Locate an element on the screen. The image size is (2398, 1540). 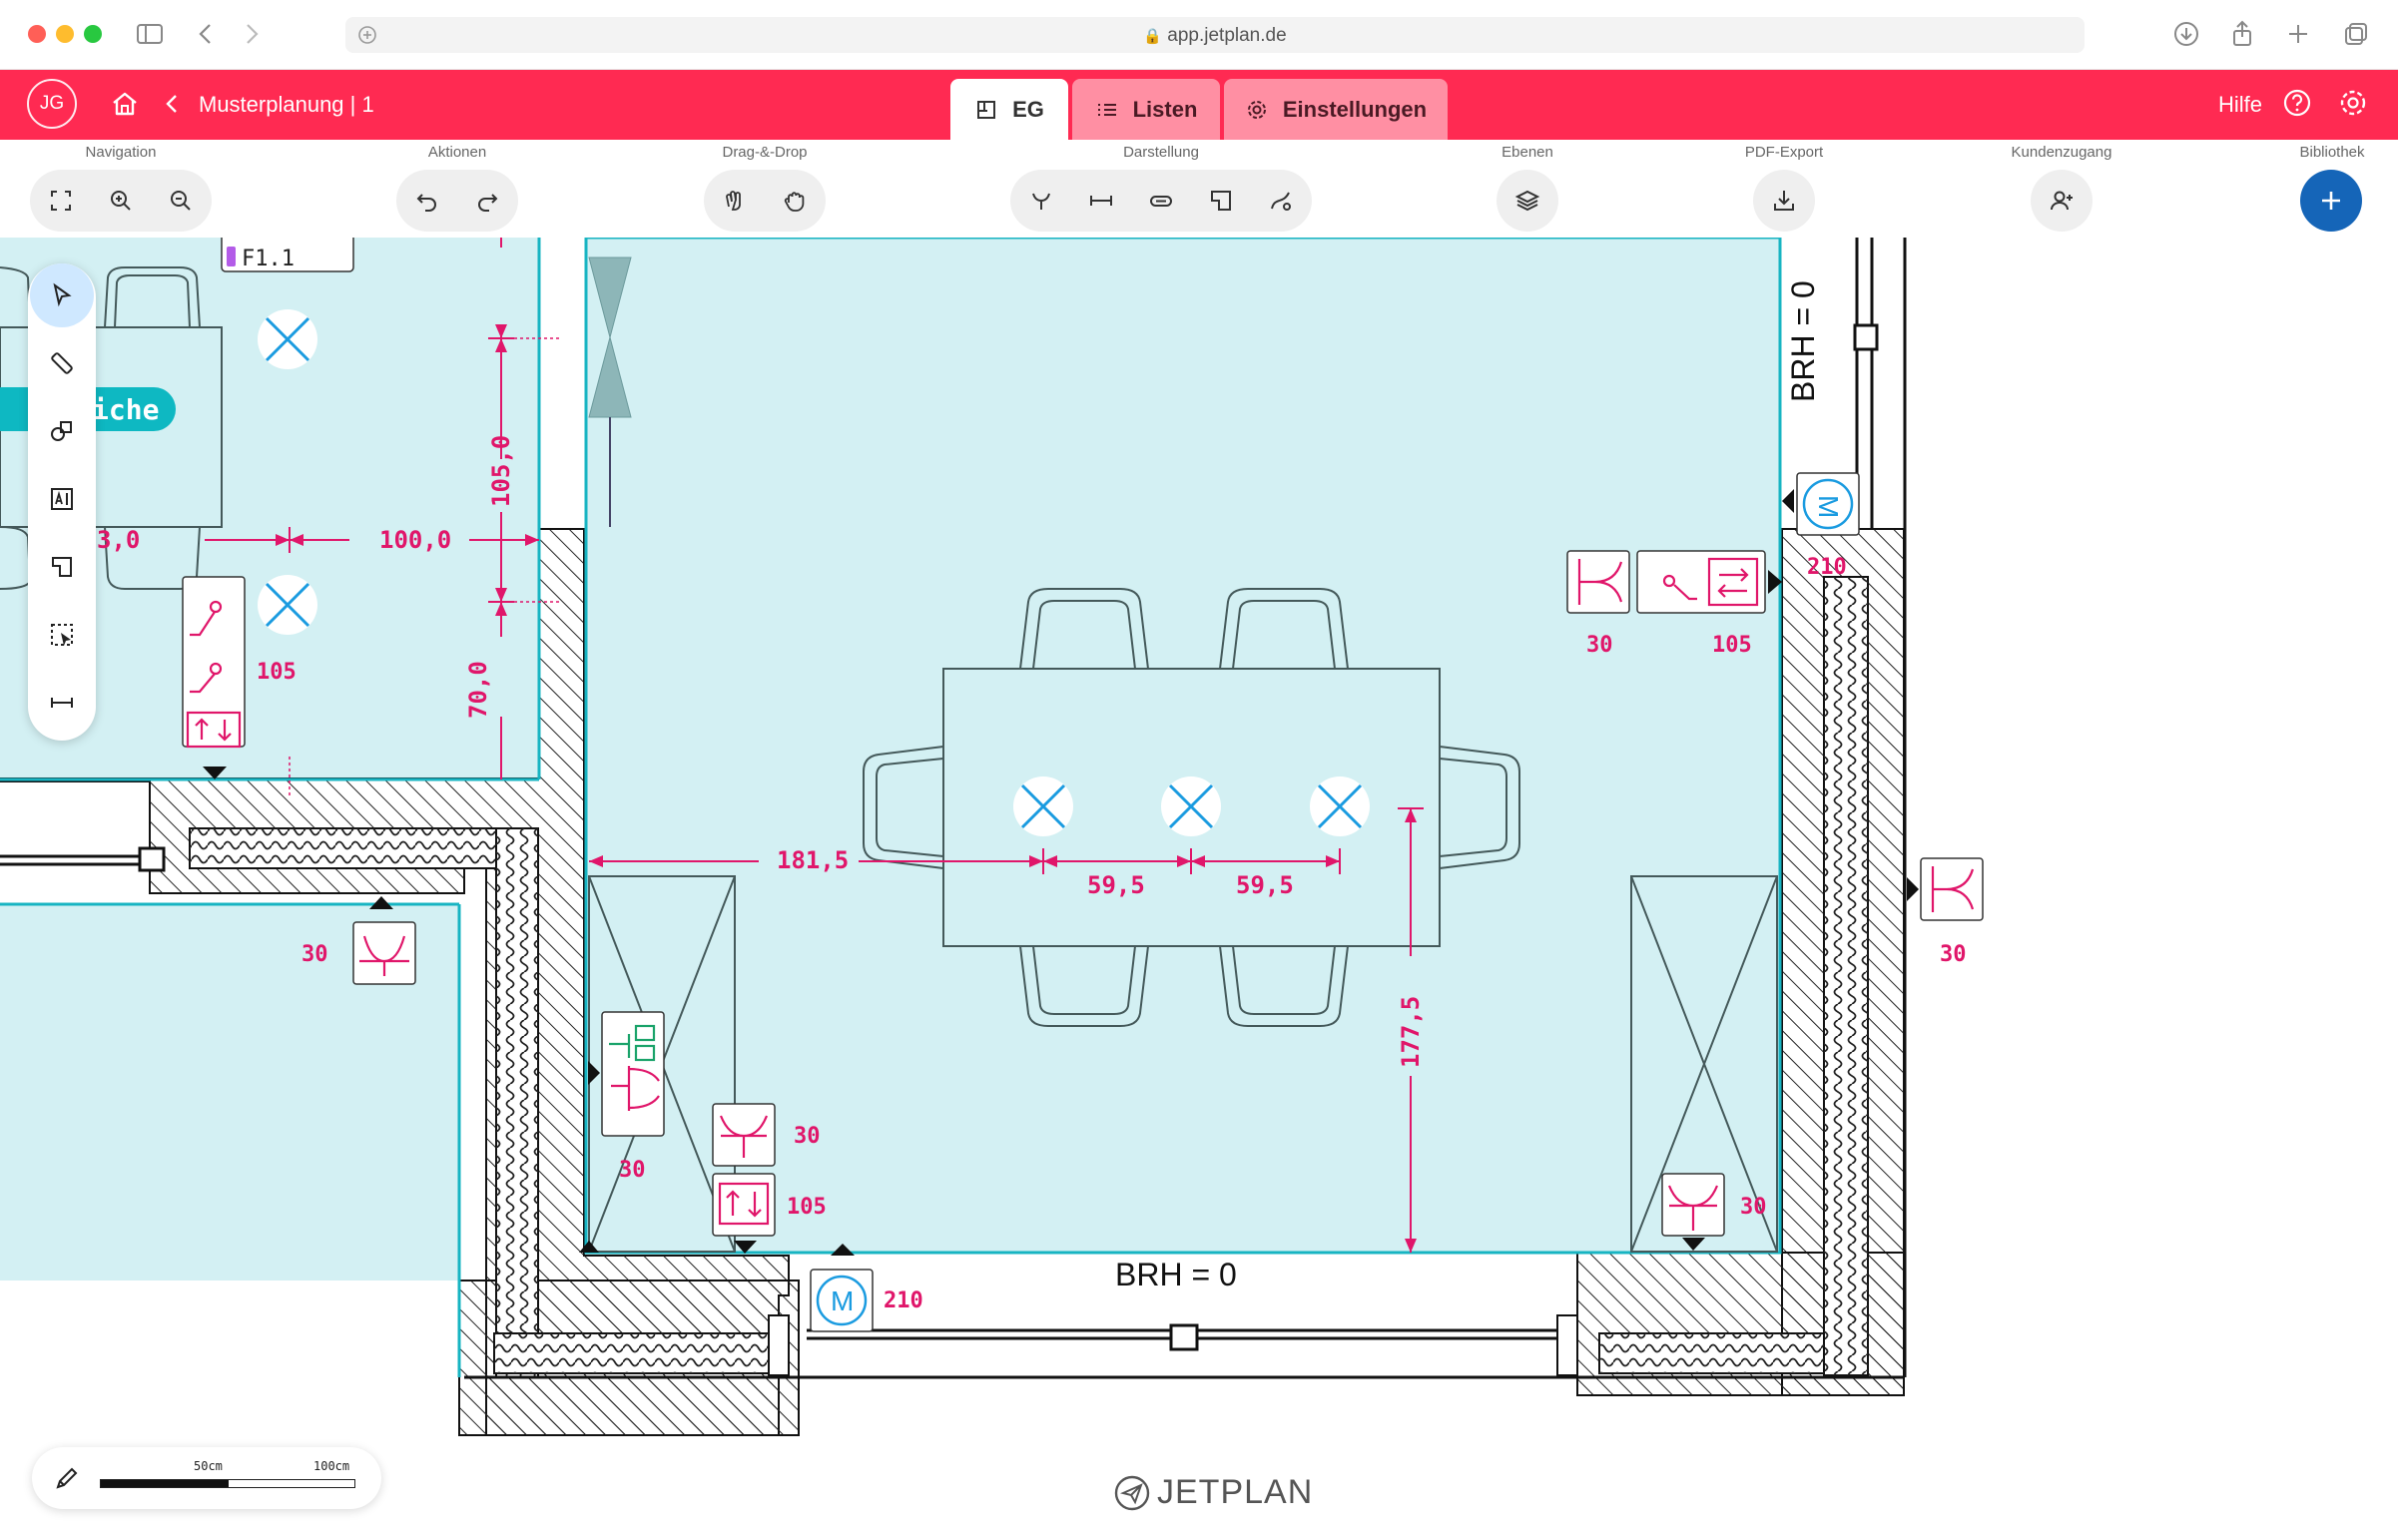
select-tool is located at coordinates (62, 295).